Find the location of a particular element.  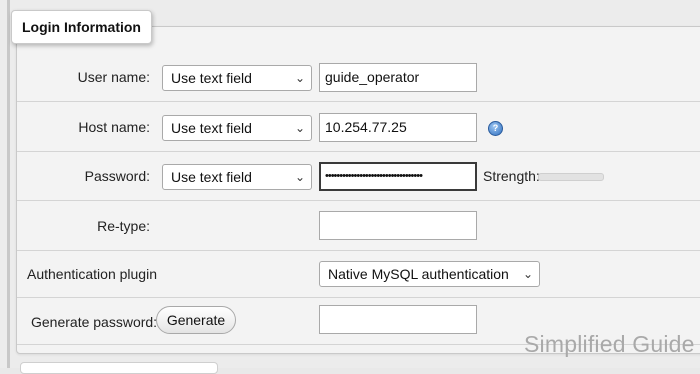

retype-input is located at coordinates (398, 225).